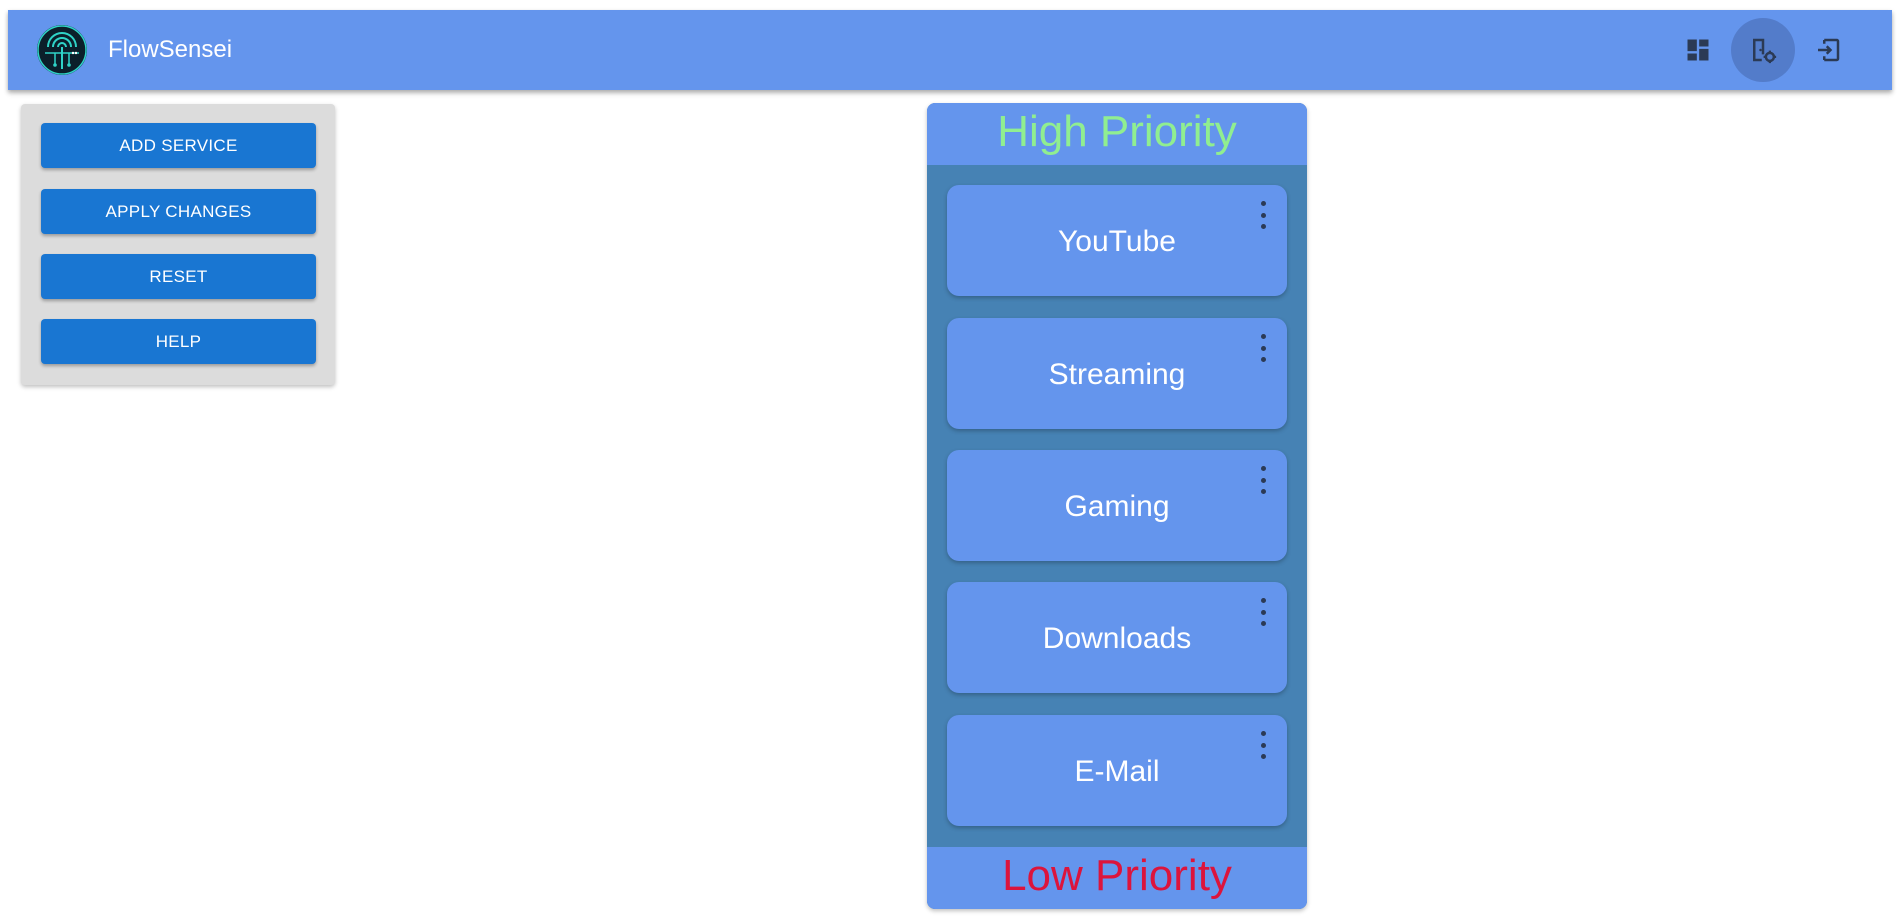 The image size is (1903, 918). I want to click on service-card-youtube: YouTube, so click(1117, 240).